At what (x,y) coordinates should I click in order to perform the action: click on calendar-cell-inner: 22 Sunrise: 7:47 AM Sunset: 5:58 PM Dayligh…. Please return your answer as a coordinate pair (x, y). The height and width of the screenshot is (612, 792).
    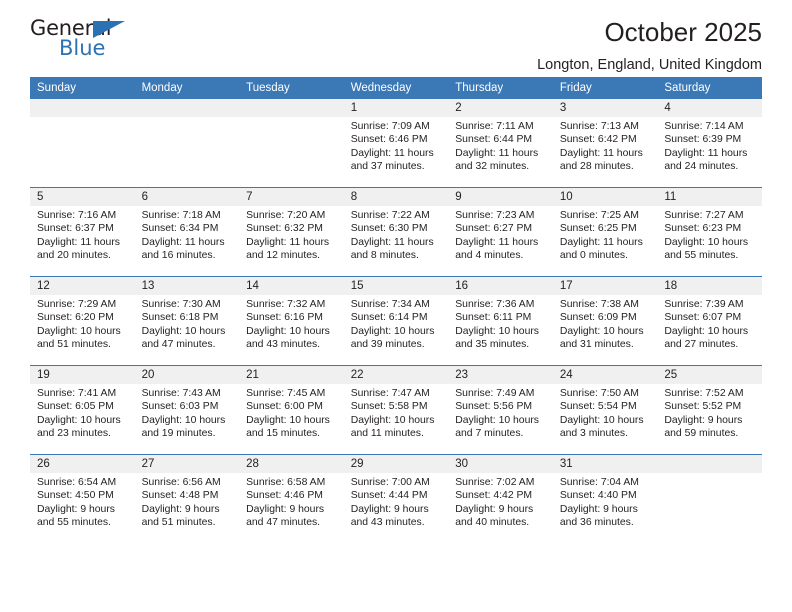
    Looking at the image, I should click on (396, 410).